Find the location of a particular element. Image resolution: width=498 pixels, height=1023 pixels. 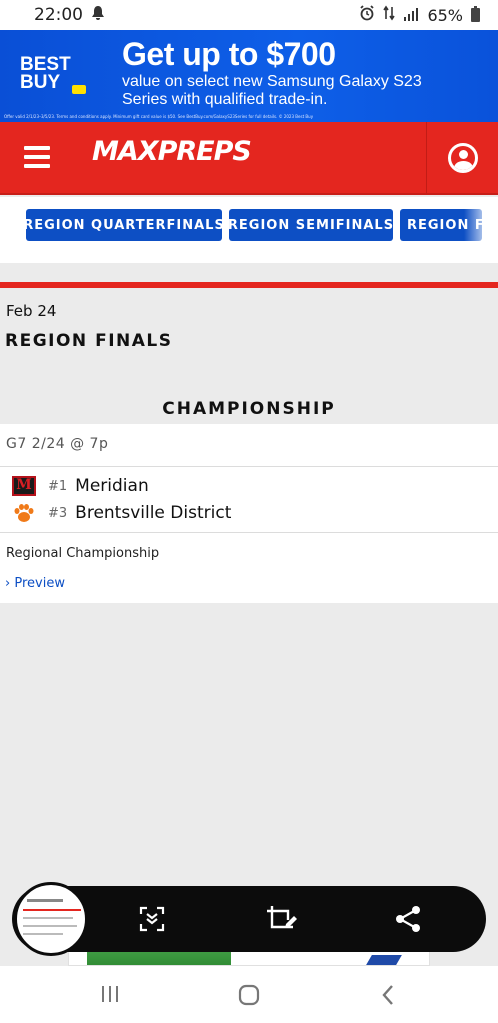

ad-brand-text: BEST BUY is located at coordinates (45, 73).